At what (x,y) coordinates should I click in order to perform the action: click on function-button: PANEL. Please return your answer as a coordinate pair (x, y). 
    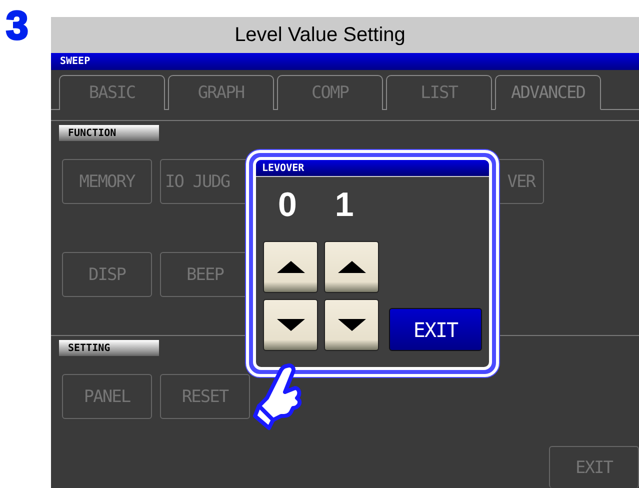
    Looking at the image, I should click on (107, 396).